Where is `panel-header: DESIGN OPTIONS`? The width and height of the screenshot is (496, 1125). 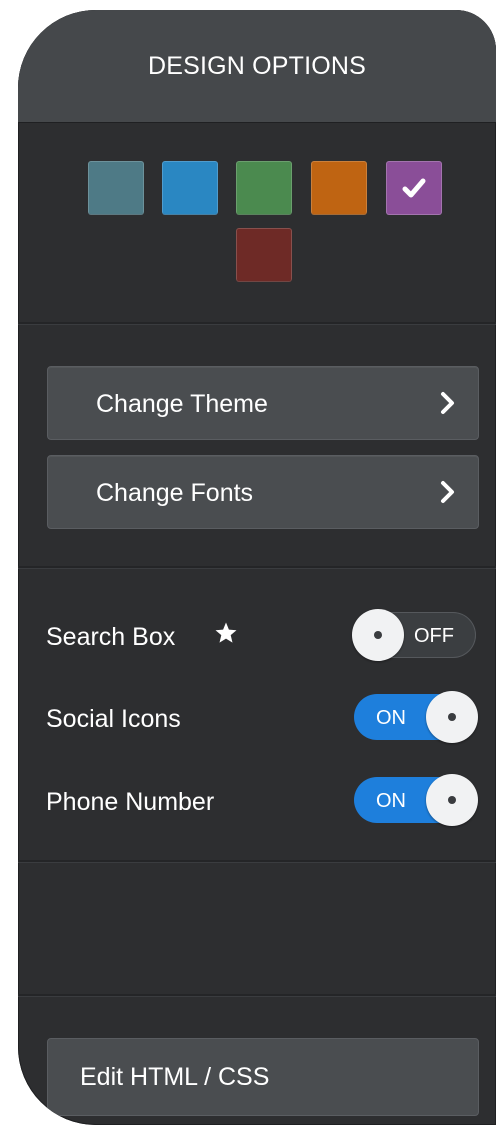
panel-header: DESIGN OPTIONS is located at coordinates (257, 66).